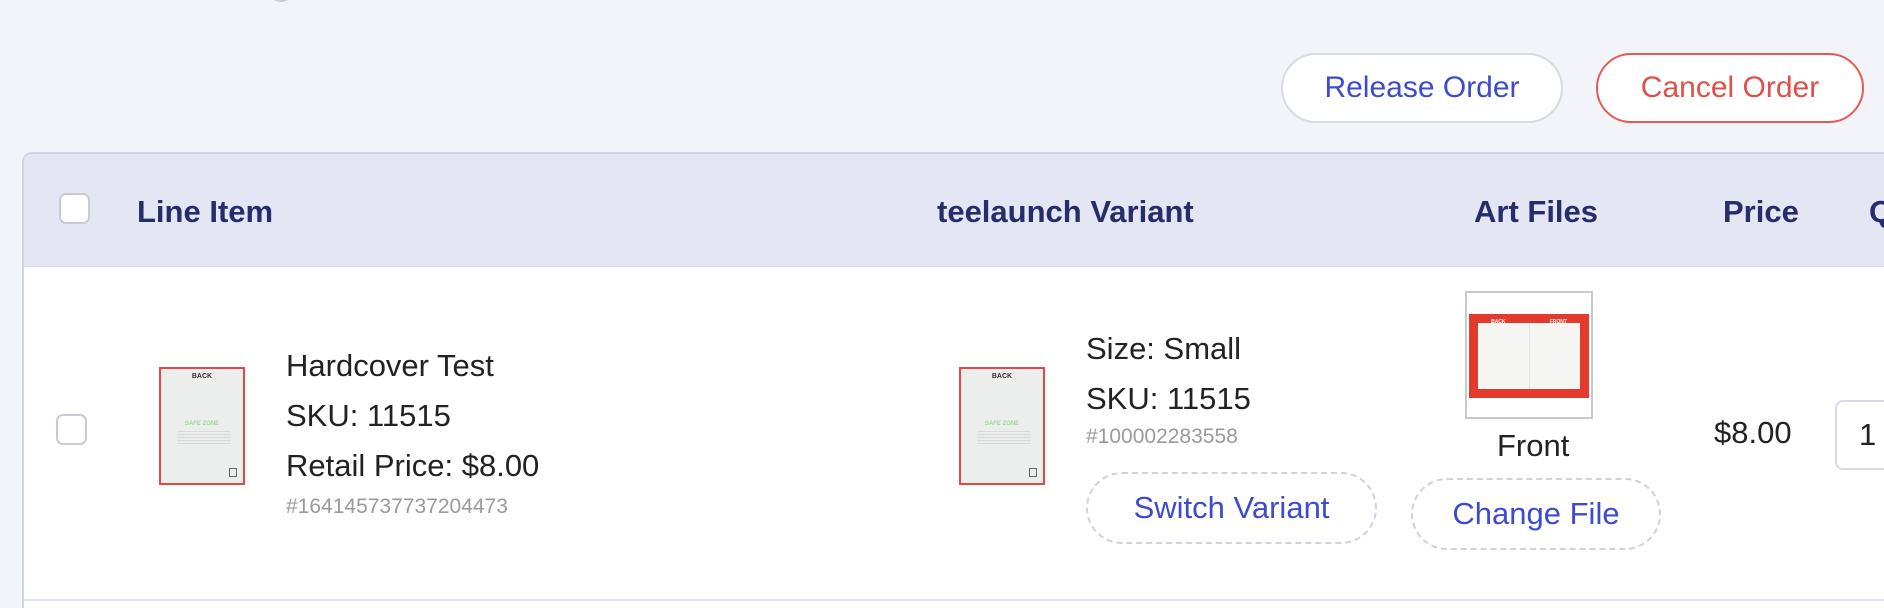 Image resolution: width=1884 pixels, height=608 pixels. I want to click on line-item-thumbnail: BACK SAFE ZONE, so click(202, 426).